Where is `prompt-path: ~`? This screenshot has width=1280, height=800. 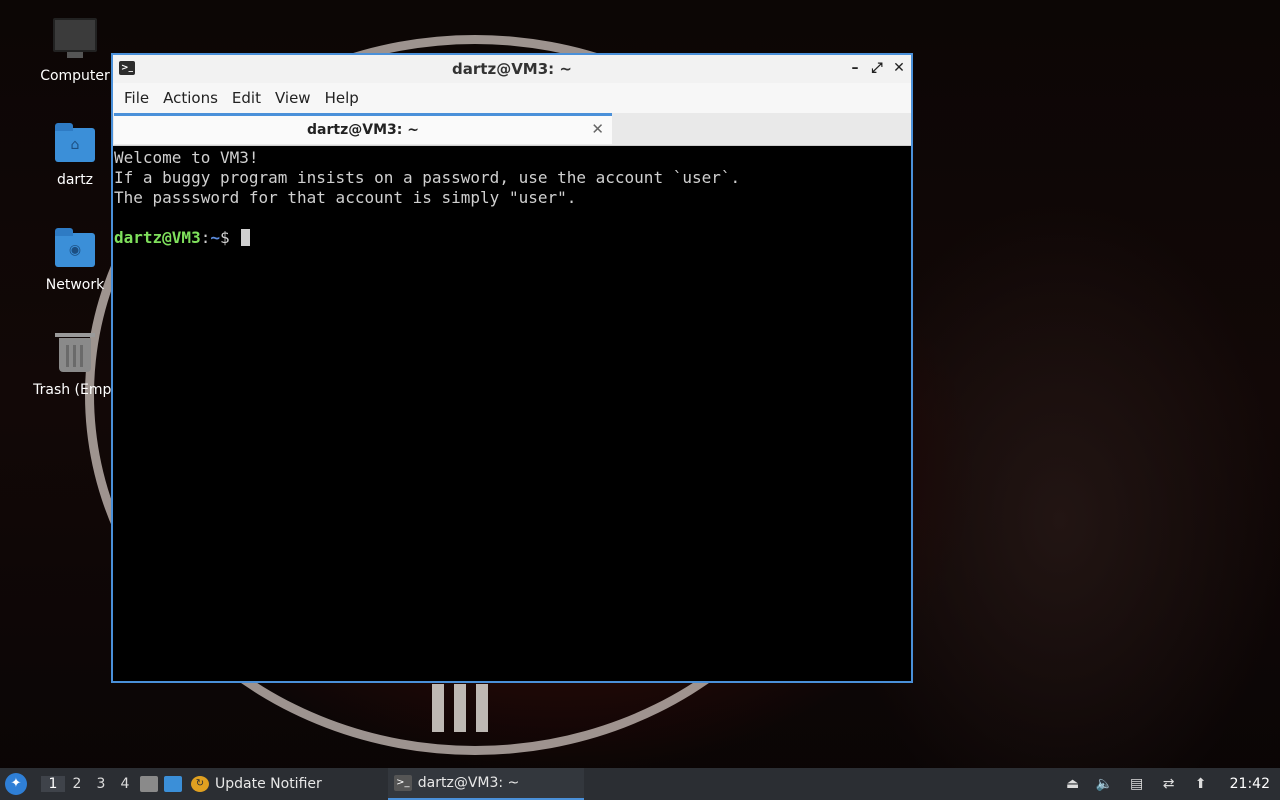 prompt-path: ~ is located at coordinates (215, 237).